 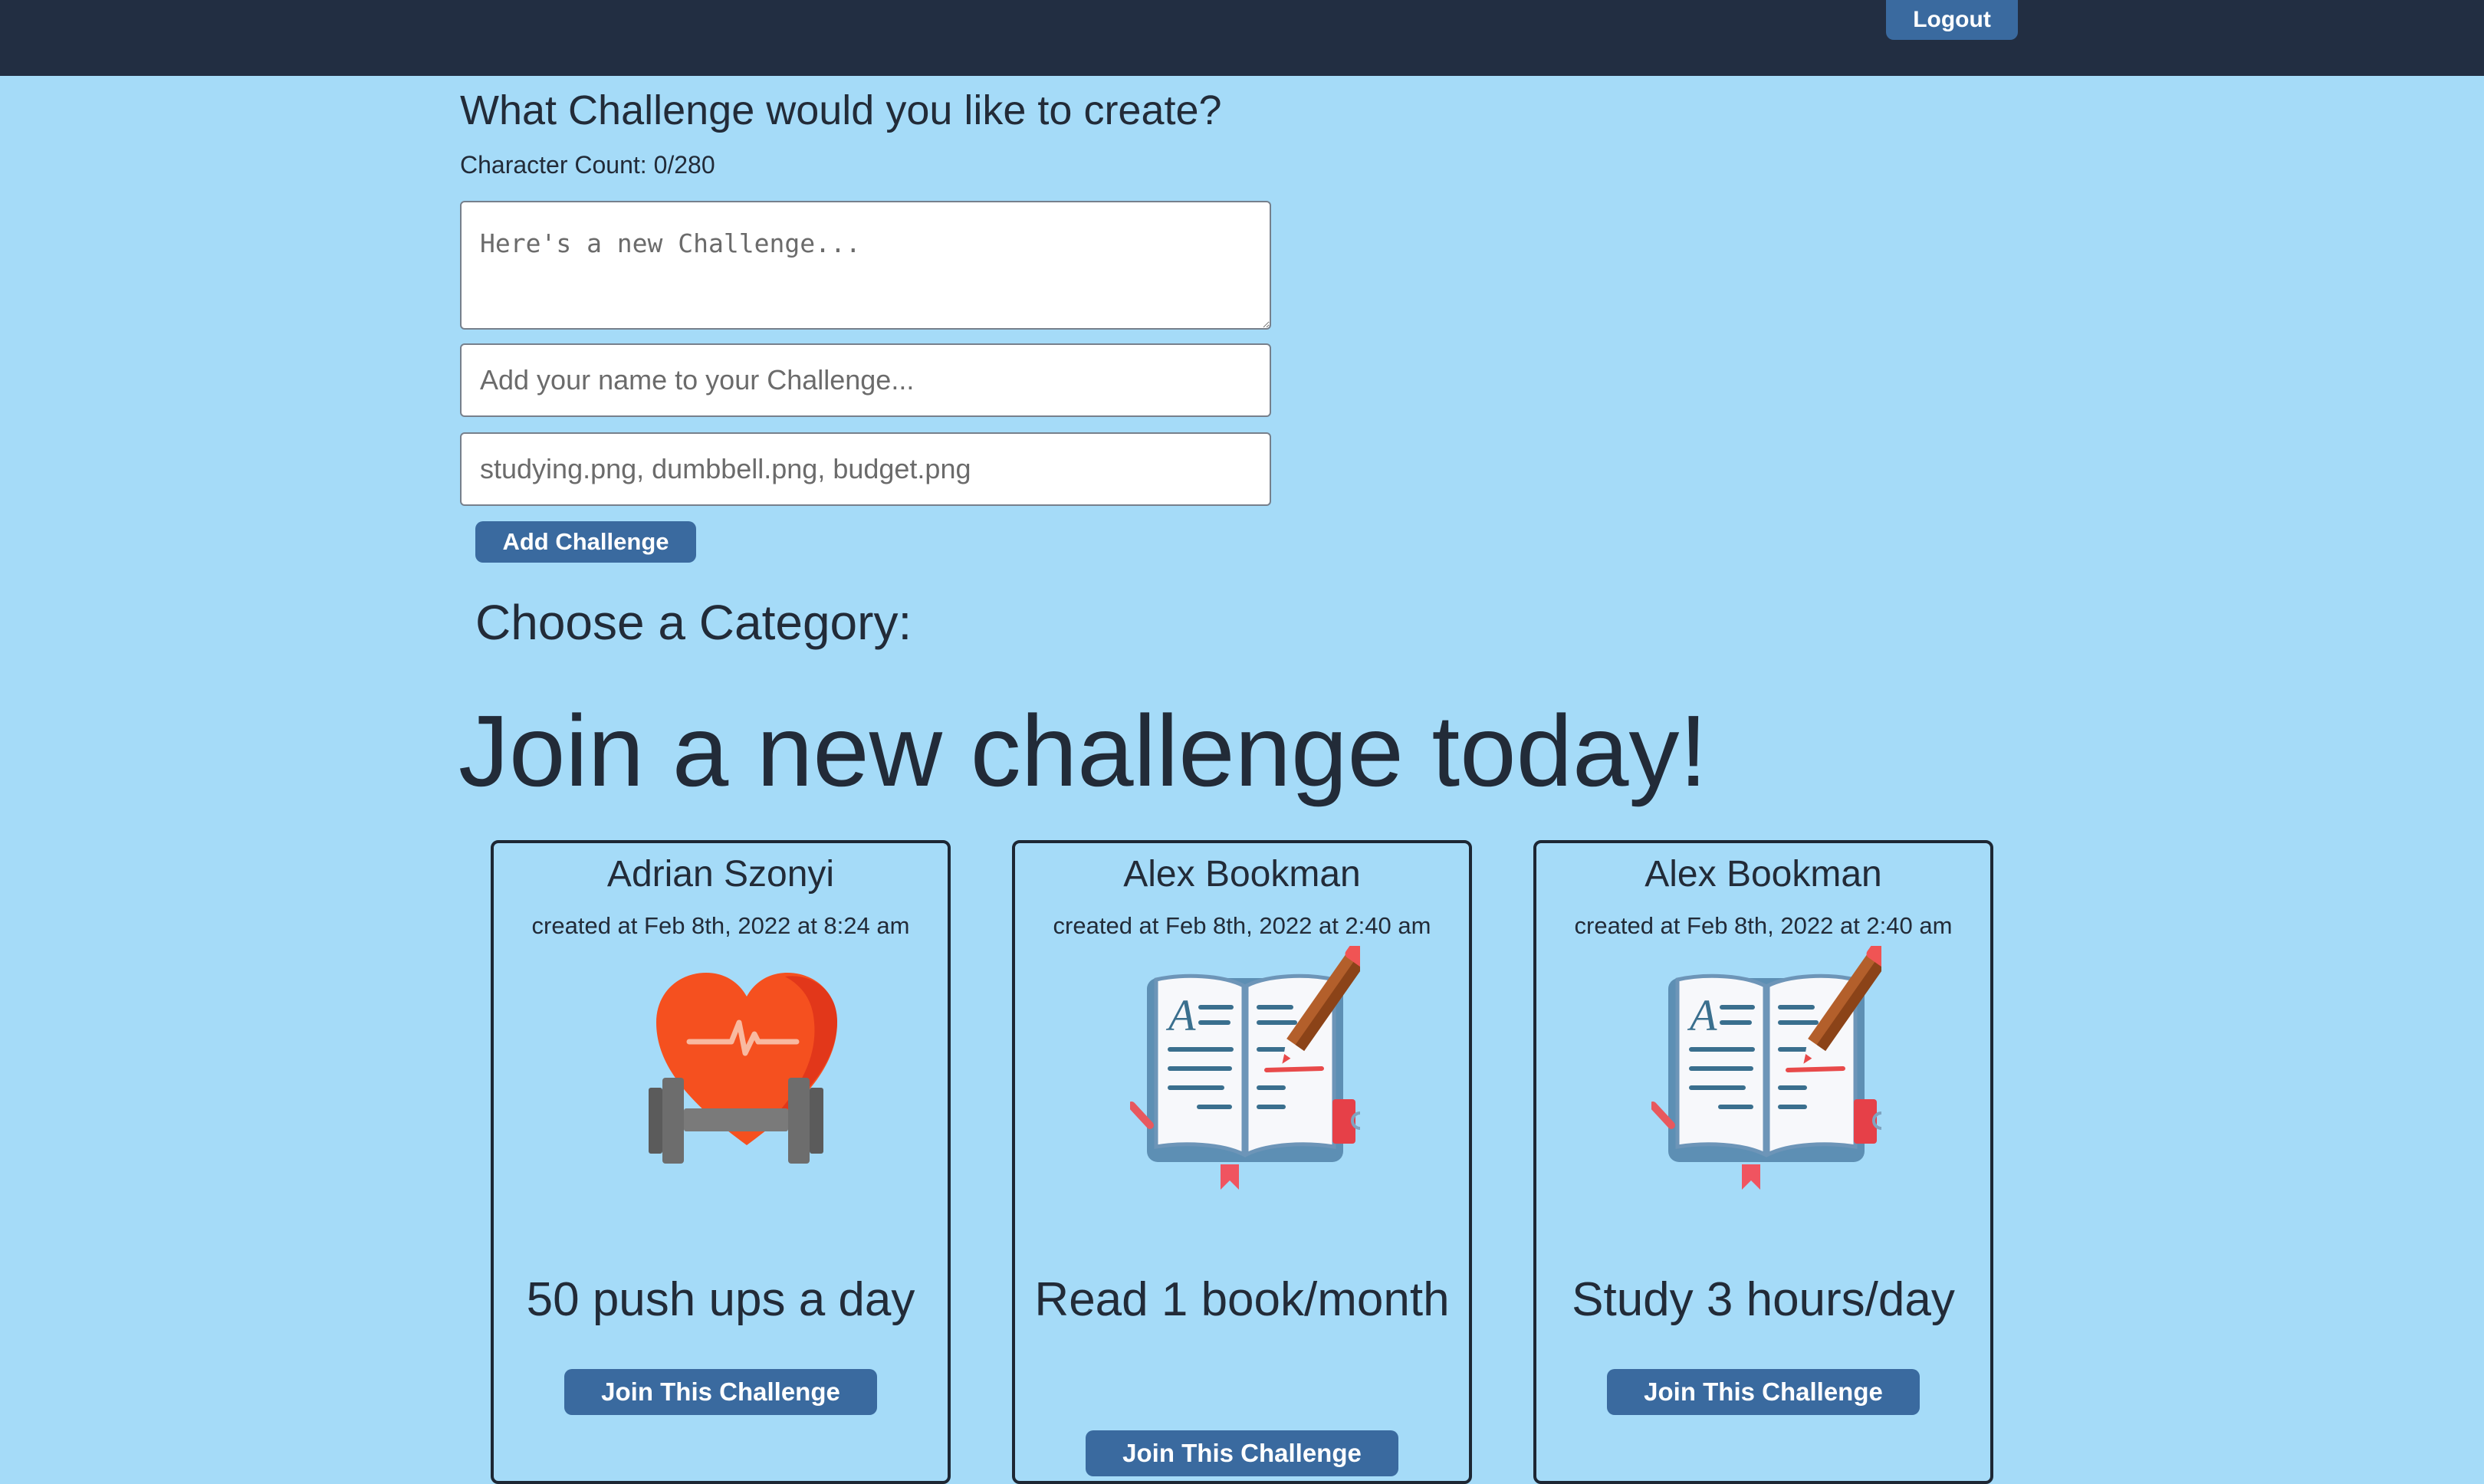 What do you see at coordinates (721, 1299) in the screenshot?
I see `card-challenge-title: 50 push ups a day` at bounding box center [721, 1299].